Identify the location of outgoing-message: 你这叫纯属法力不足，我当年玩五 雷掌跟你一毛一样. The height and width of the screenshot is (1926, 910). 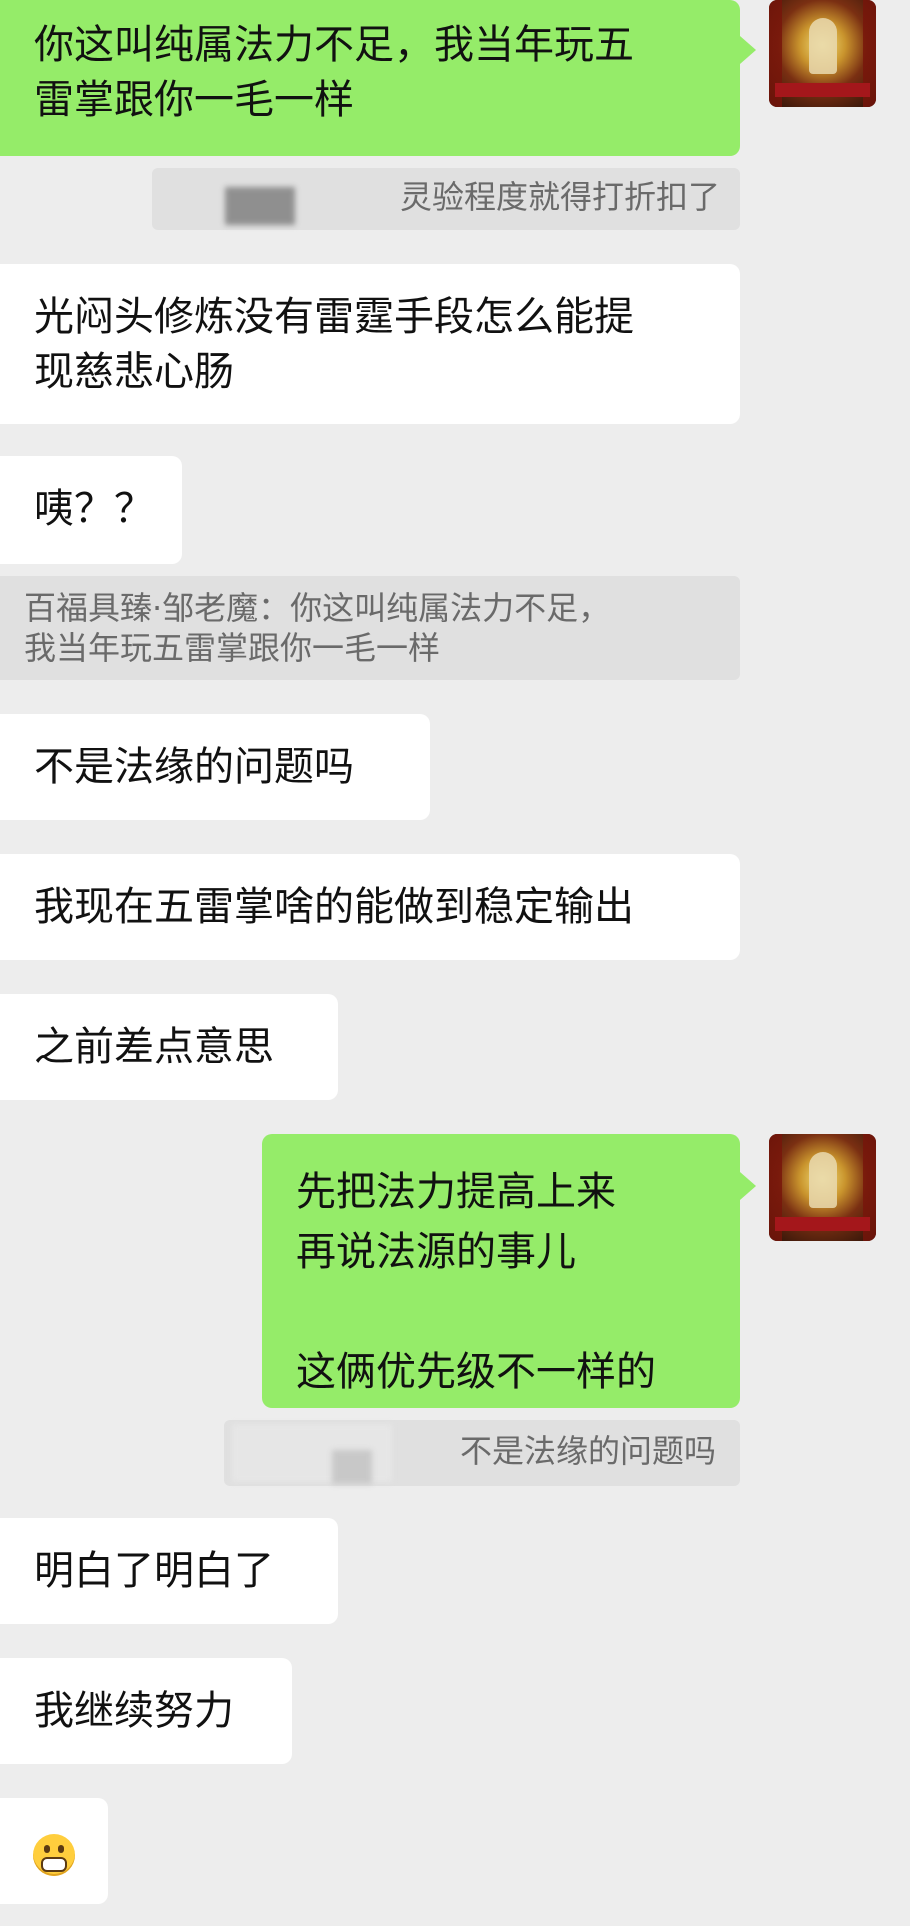
(370, 78).